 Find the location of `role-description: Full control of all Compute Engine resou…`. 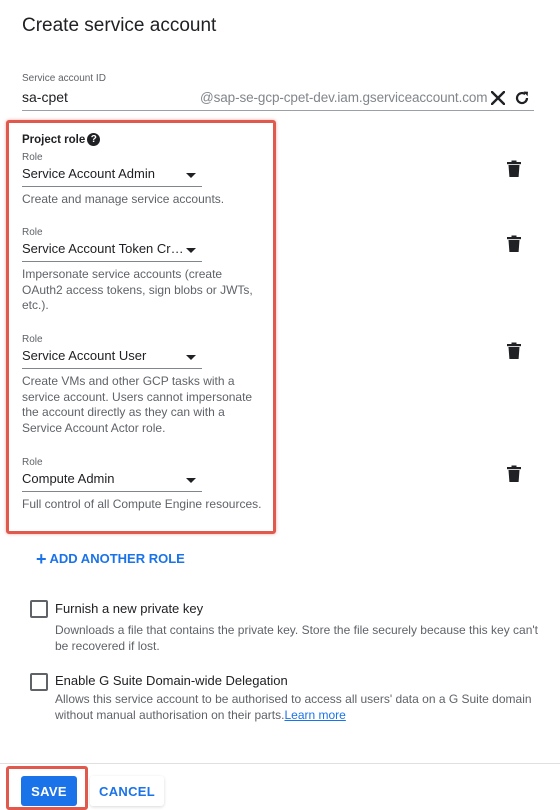

role-description: Full control of all Compute Engine resou… is located at coordinates (142, 504).